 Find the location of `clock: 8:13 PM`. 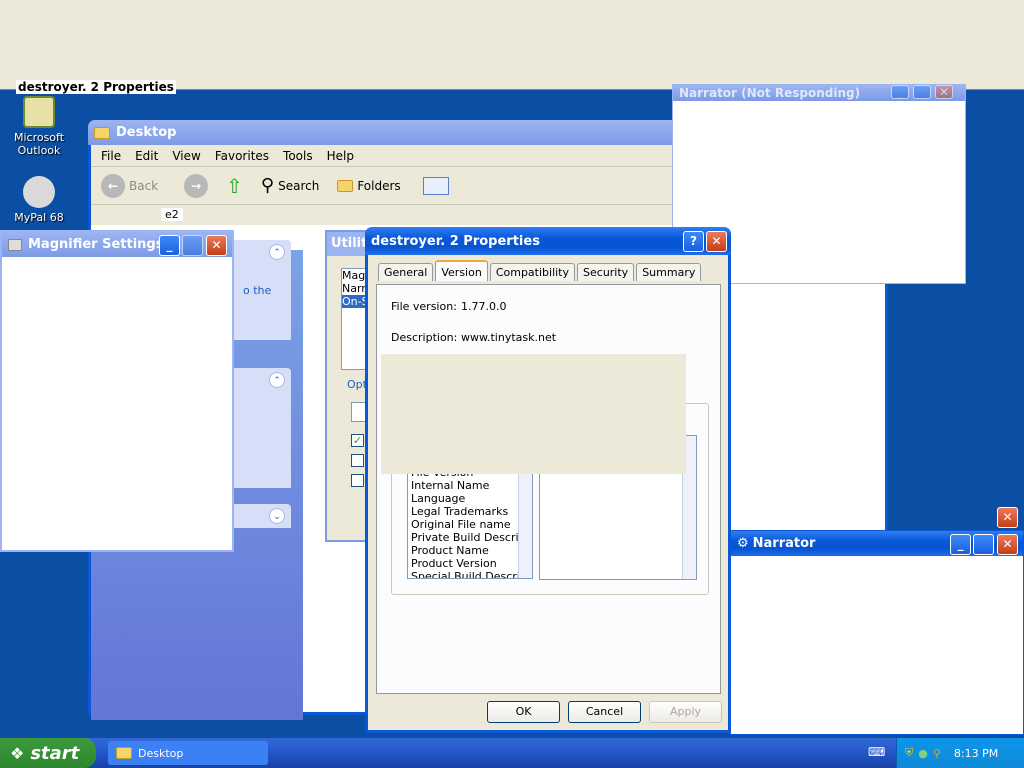

clock: 8:13 PM is located at coordinates (976, 753).